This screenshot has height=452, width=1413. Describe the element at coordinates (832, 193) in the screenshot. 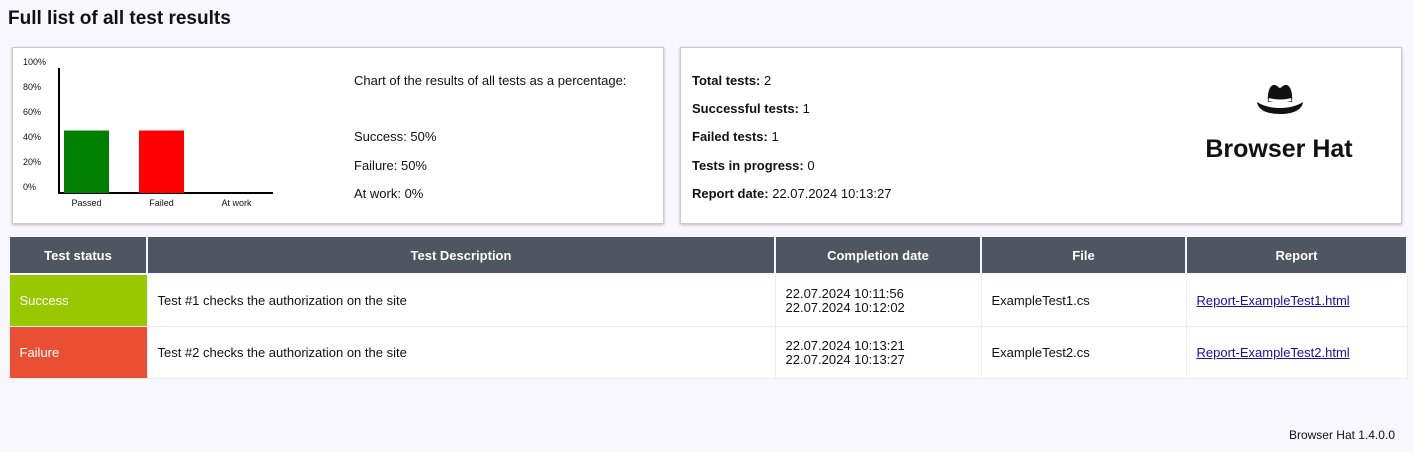

I see `stat-report-date-value: 22.07.2024 10:13:27` at that location.